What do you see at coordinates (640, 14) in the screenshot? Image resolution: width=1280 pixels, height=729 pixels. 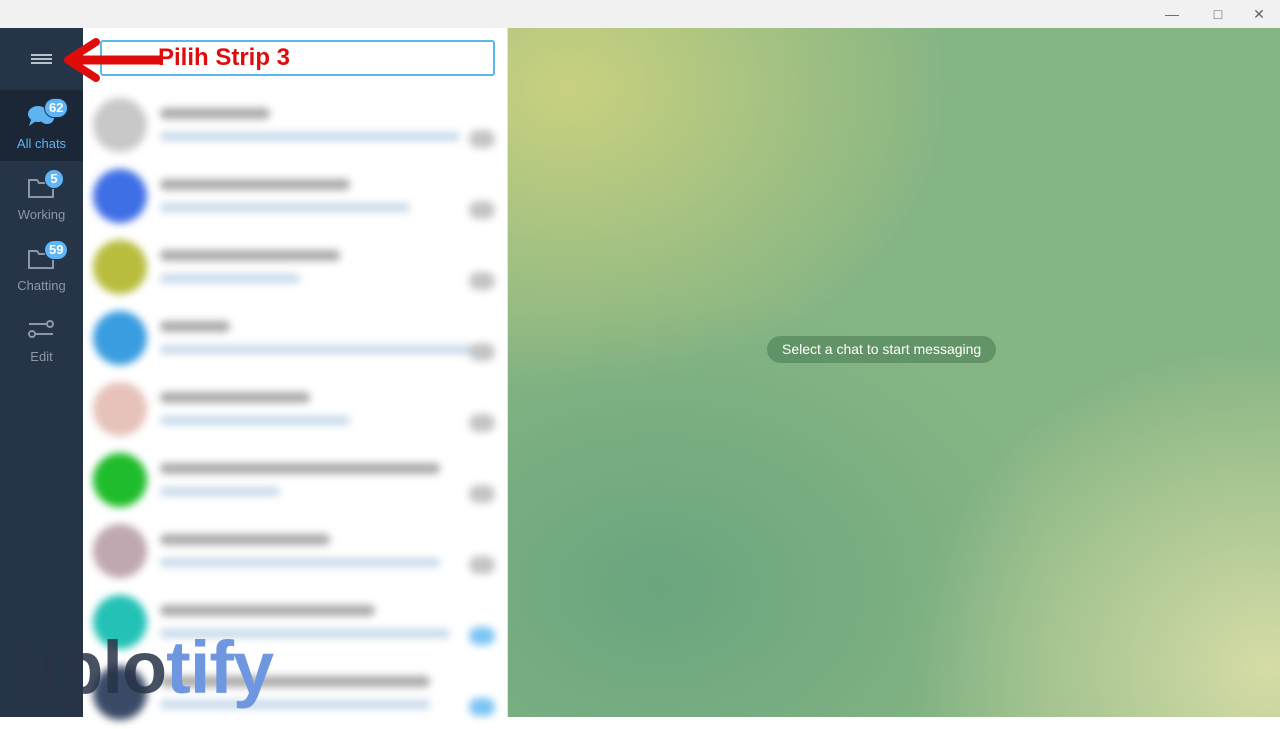 I see `title-bar: — □ ✕` at bounding box center [640, 14].